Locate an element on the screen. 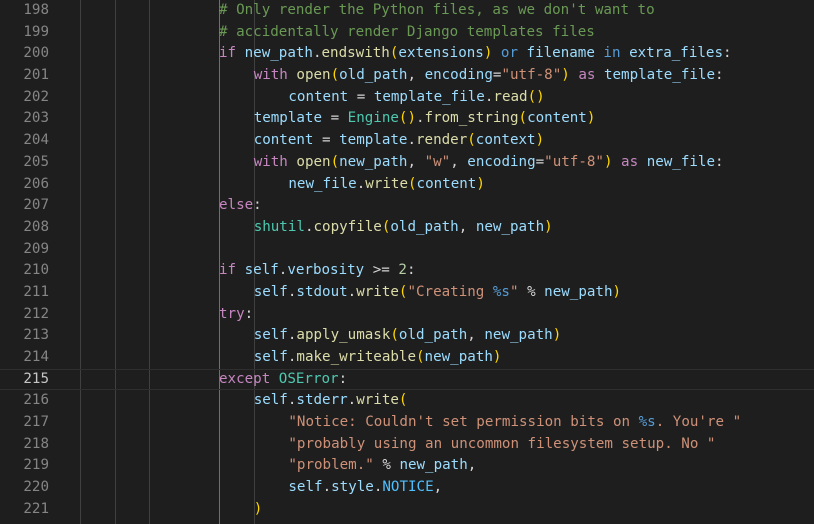 This screenshot has width=814, height=524. line-code: try: is located at coordinates (236, 315).